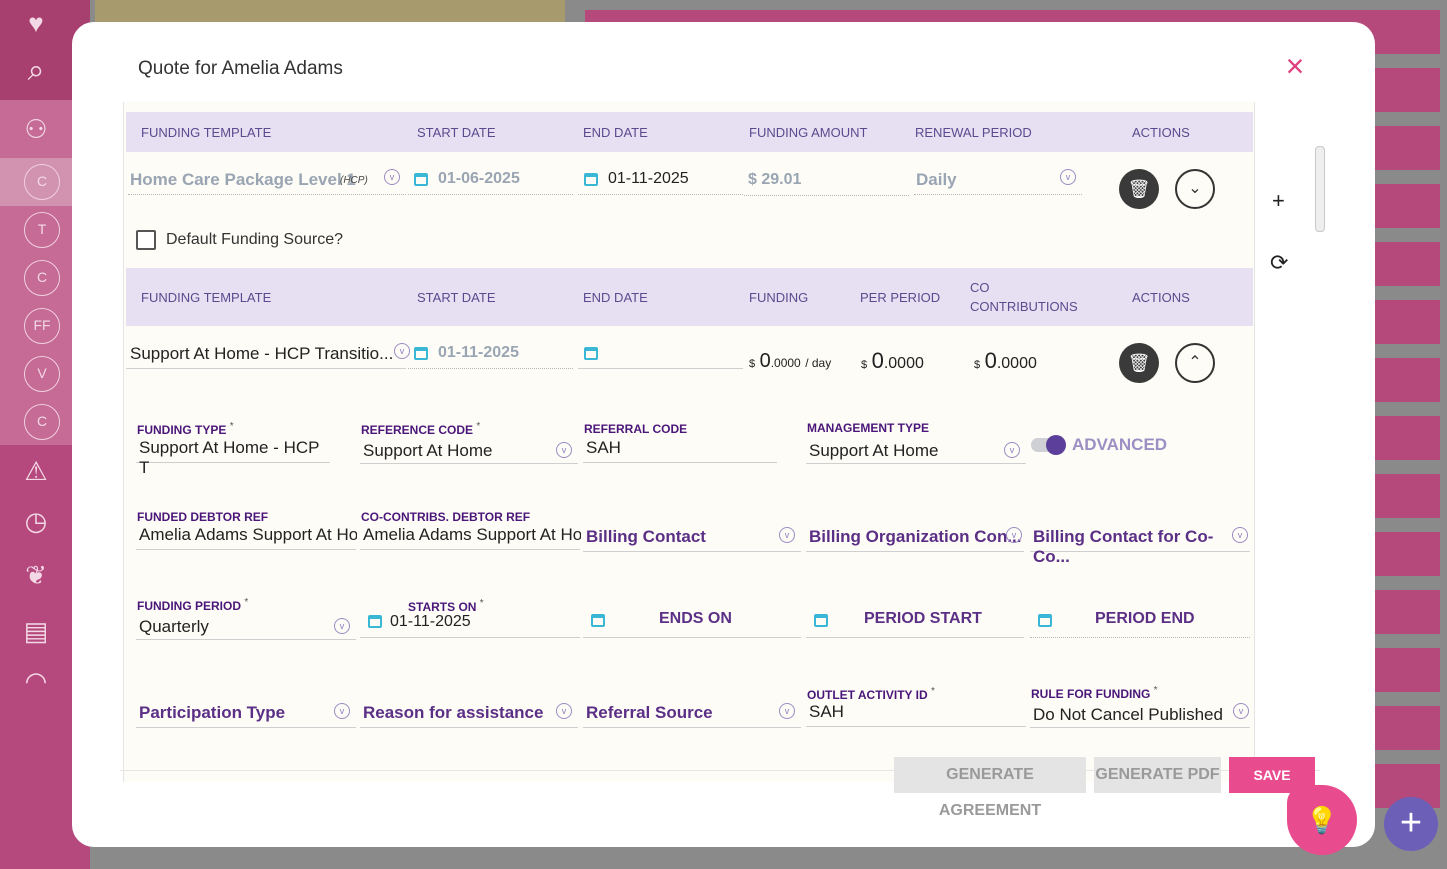  I want to click on generate-pdf-button: GENERATE PDF, so click(1157, 775).